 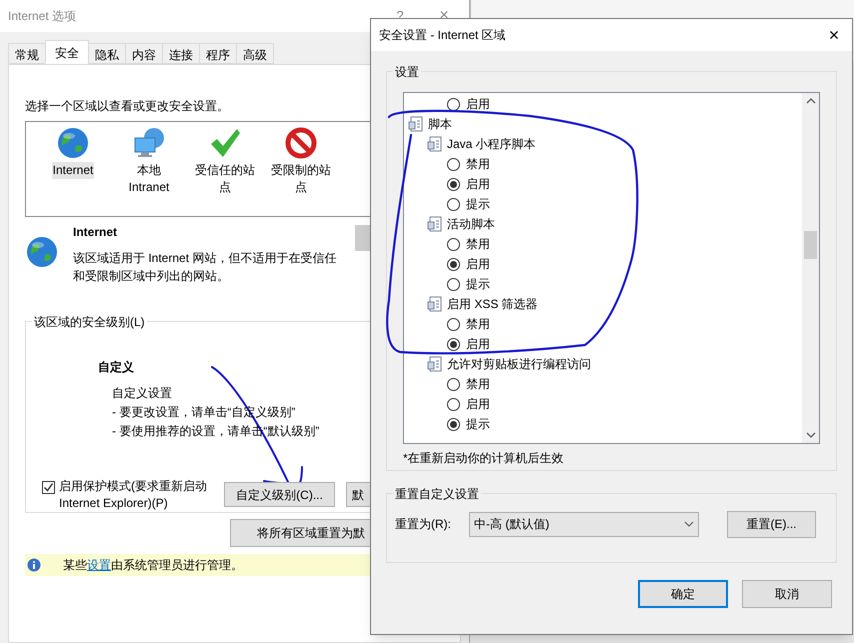 I want to click on zone-description: 该区域适用于 Internet 网站，但不适用于在受信任和受限制区域中列出的网站。, so click(x=205, y=267).